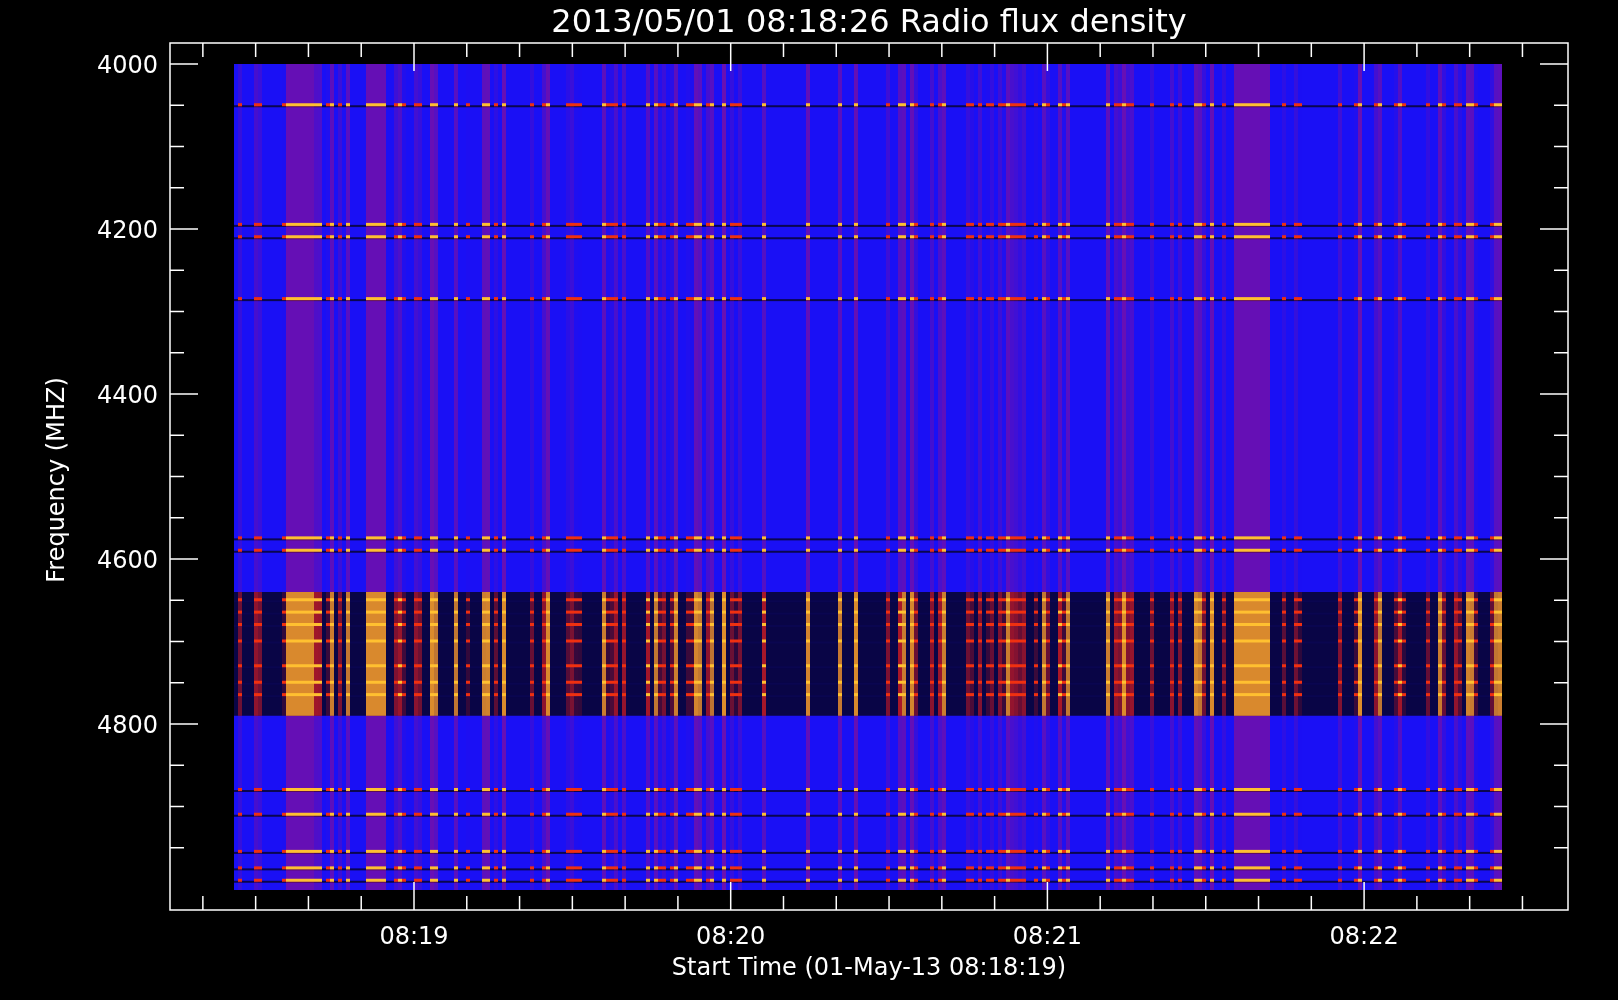 This screenshot has height=1000, width=1618. I want to click on y-tick-label: 4800, so click(127, 725).